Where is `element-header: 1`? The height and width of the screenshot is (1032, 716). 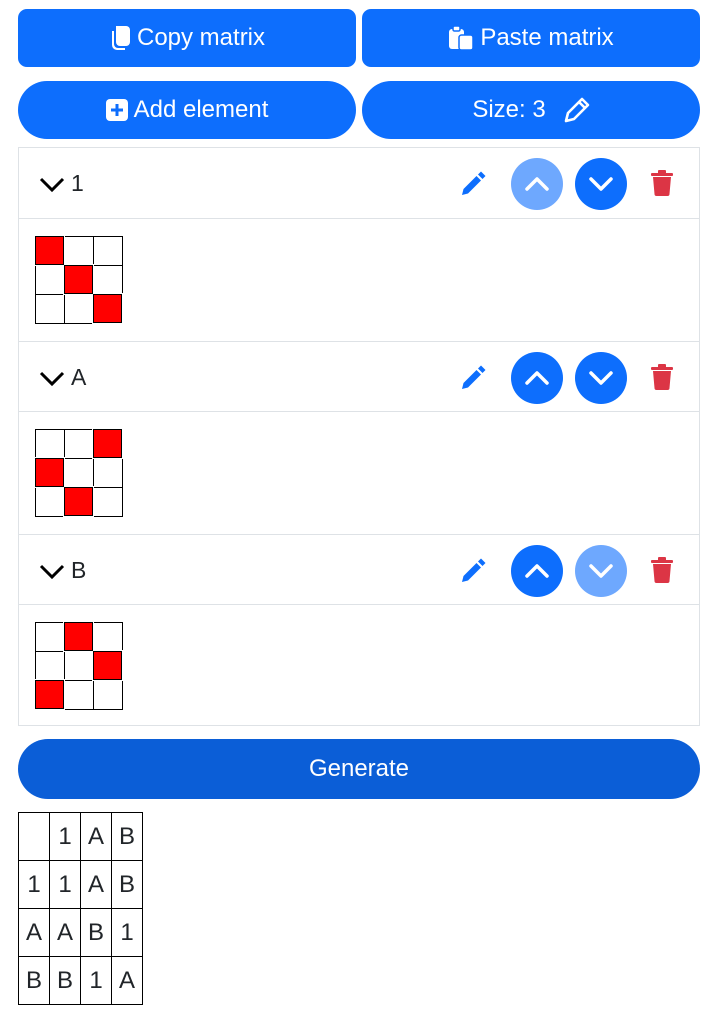 element-header: 1 is located at coordinates (359, 183).